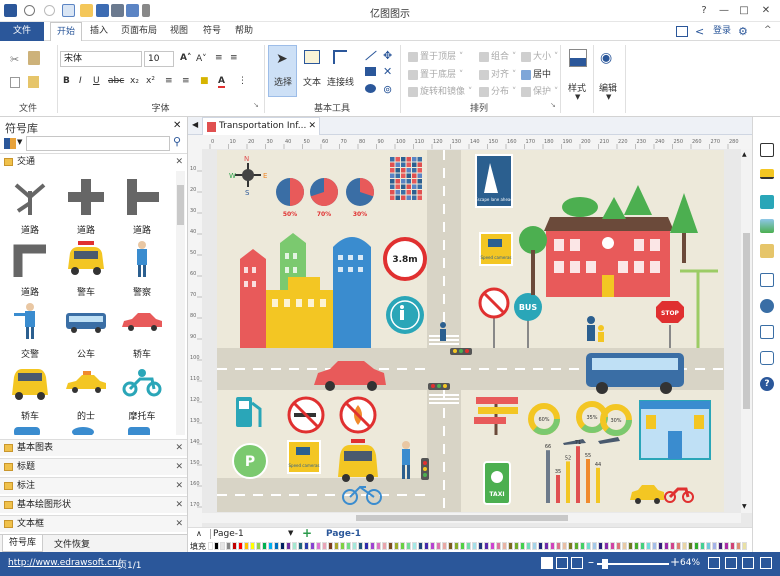 The image size is (780, 576). I want to click on style-dropdown-icon: ▼, so click(577, 97).